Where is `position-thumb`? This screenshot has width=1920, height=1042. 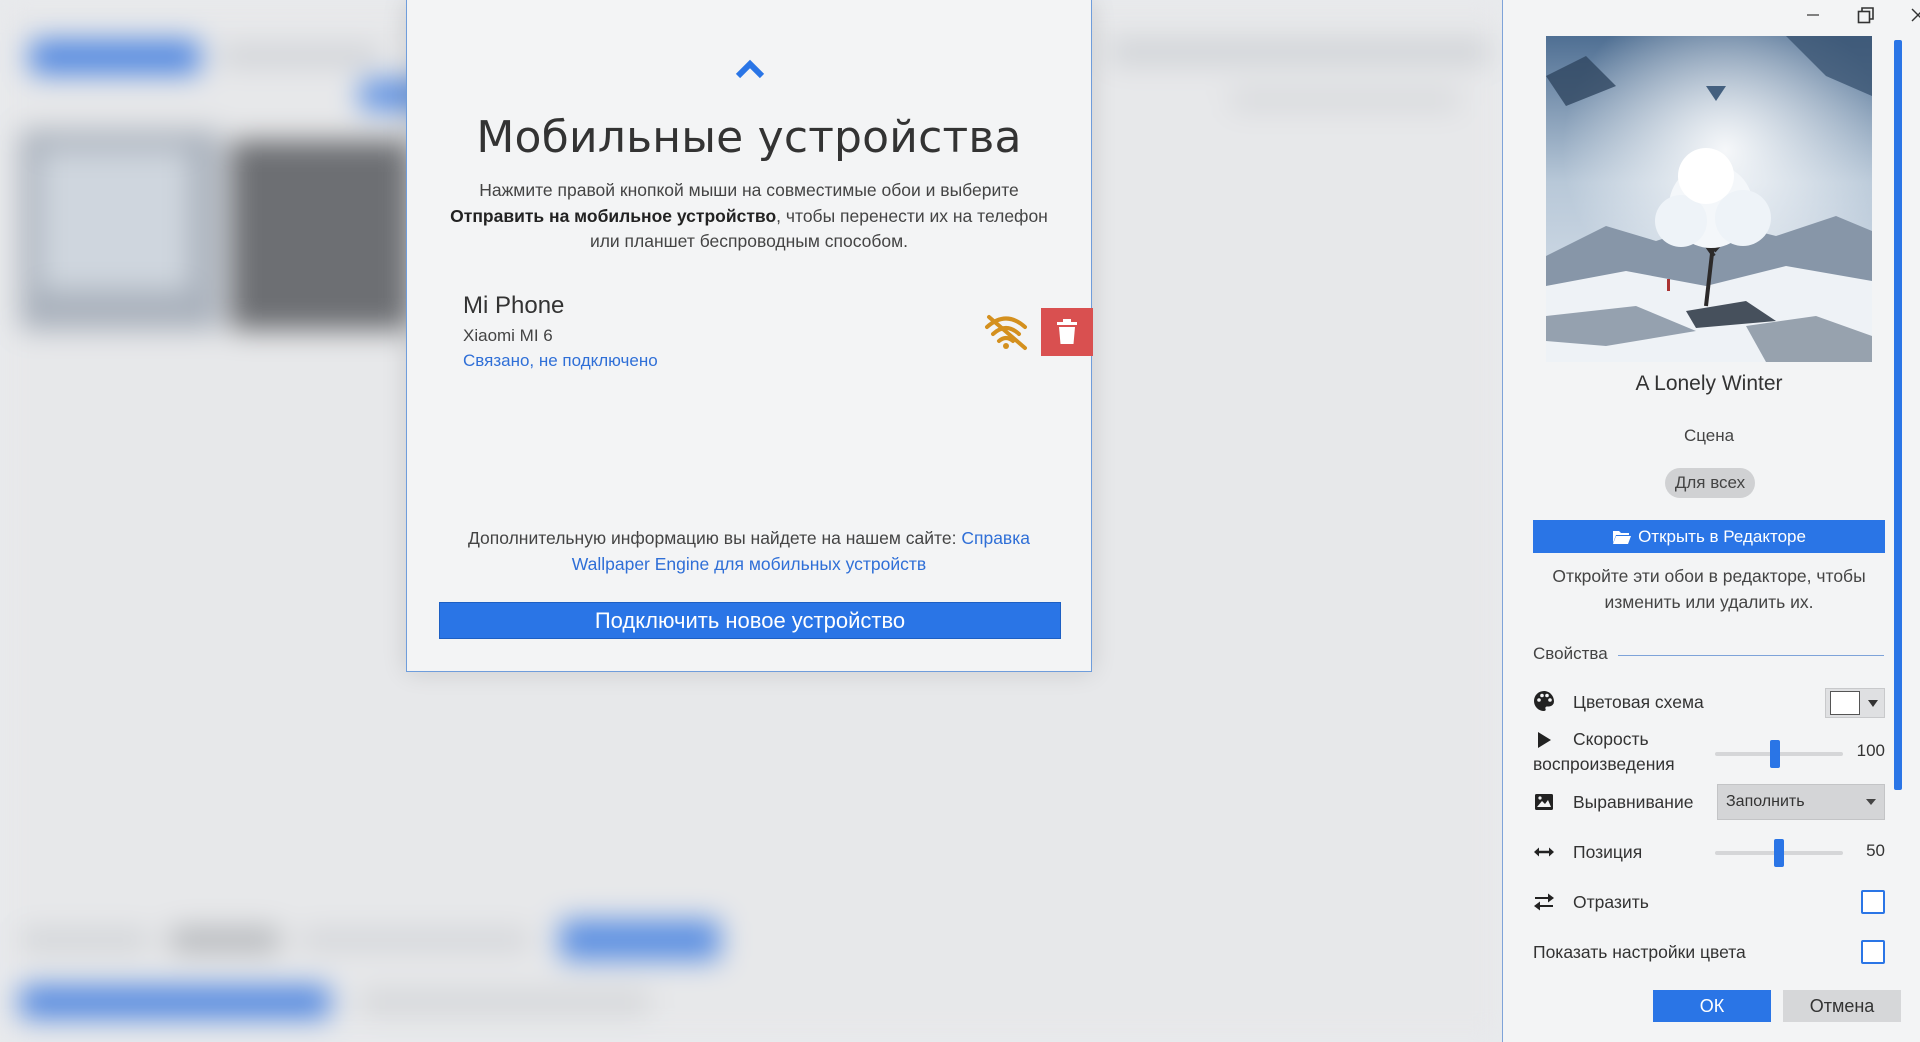 position-thumb is located at coordinates (1779, 853).